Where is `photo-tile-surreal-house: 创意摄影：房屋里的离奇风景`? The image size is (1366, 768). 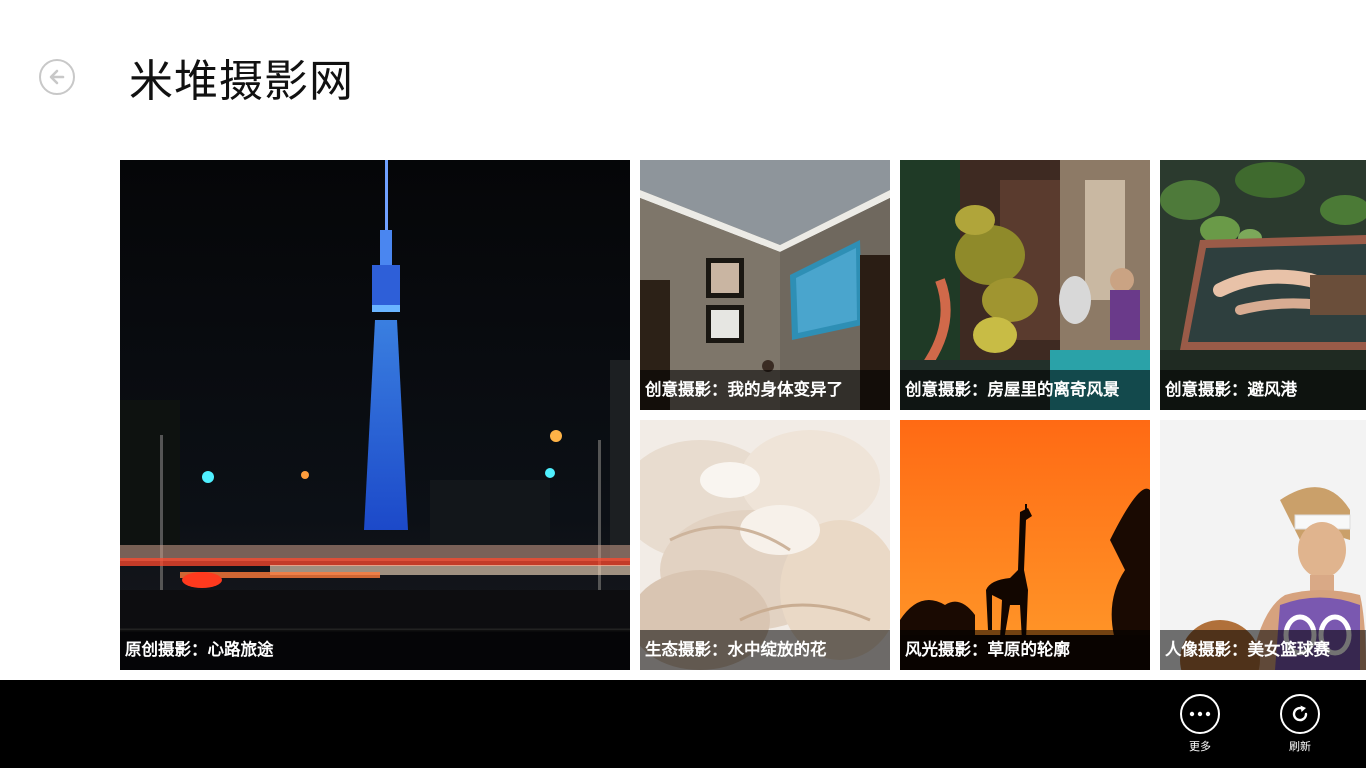 photo-tile-surreal-house: 创意摄影：房屋里的离奇风景 is located at coordinates (1025, 285).